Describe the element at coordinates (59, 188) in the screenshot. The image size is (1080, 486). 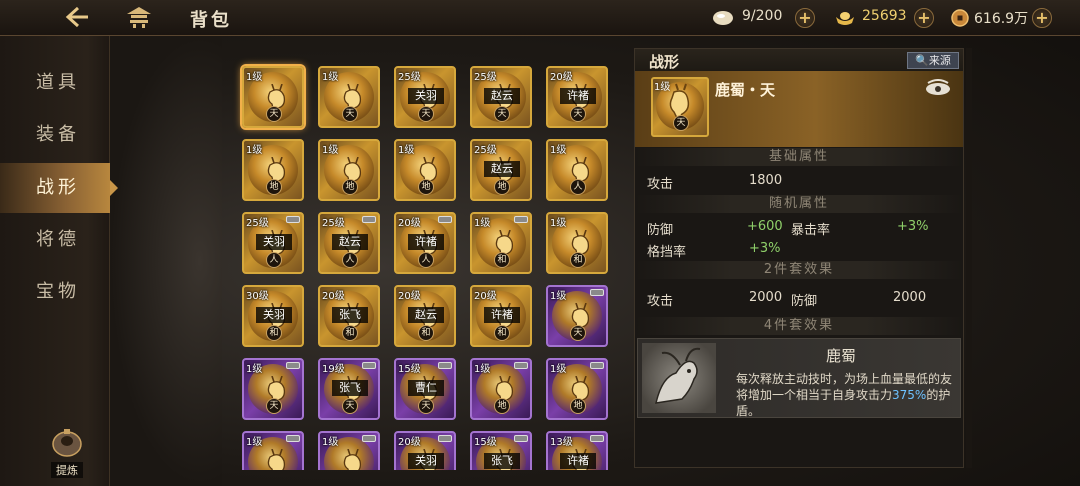
I see `sidebar-item-formation: 战形` at that location.